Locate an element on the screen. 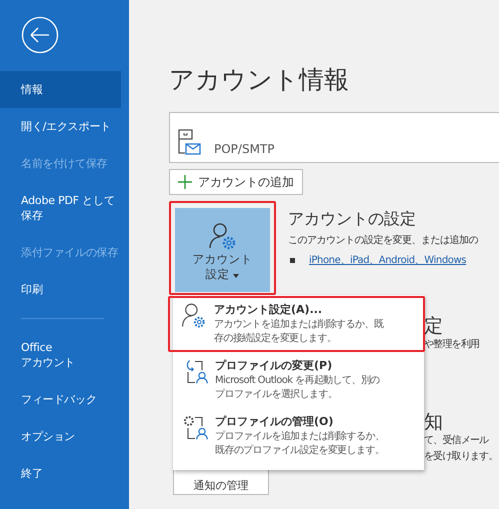 This screenshot has width=499, height=509. add-account-button: アカウントの追加 is located at coordinates (236, 182).